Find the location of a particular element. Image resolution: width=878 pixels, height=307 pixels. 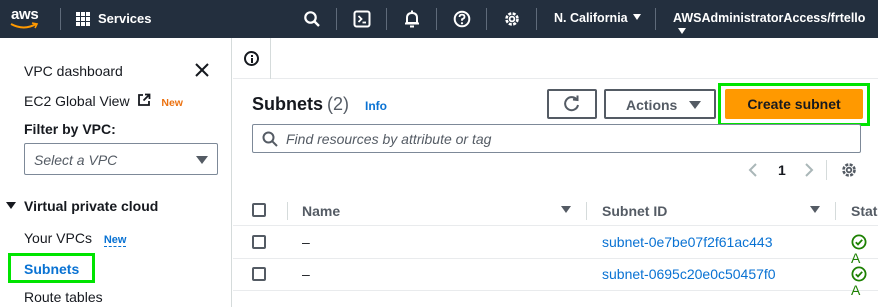

region-selector: N. California is located at coordinates (597, 18).